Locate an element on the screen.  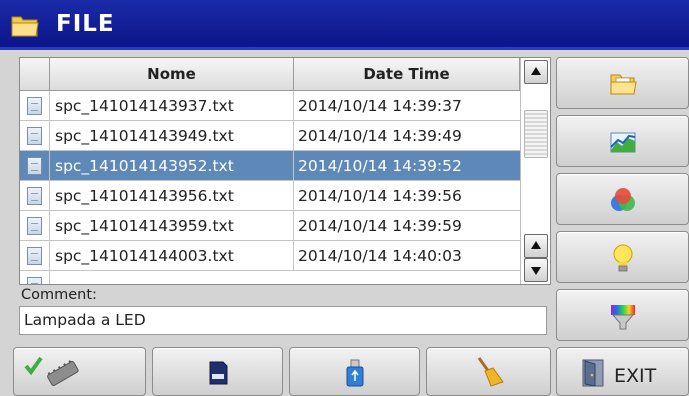
file-name: spc_141014143949.txt is located at coordinates (144, 136).